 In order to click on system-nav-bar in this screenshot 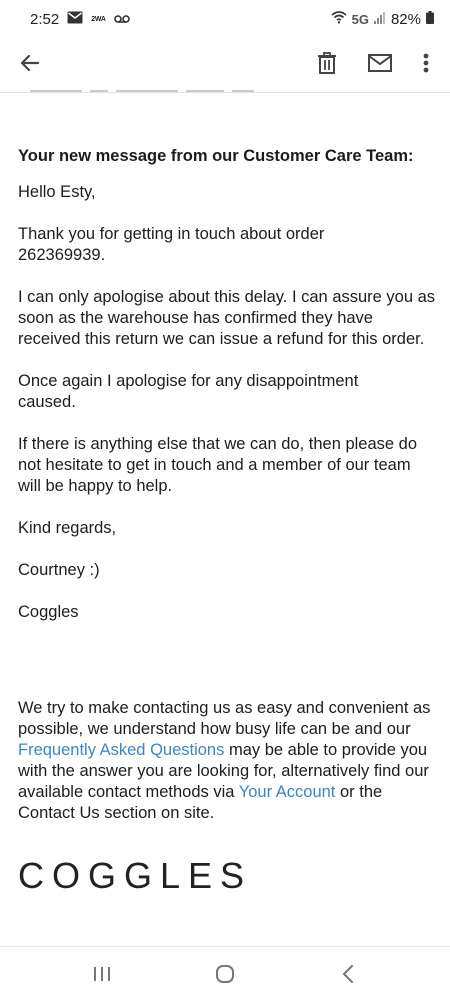, I will do `click(225, 973)`.